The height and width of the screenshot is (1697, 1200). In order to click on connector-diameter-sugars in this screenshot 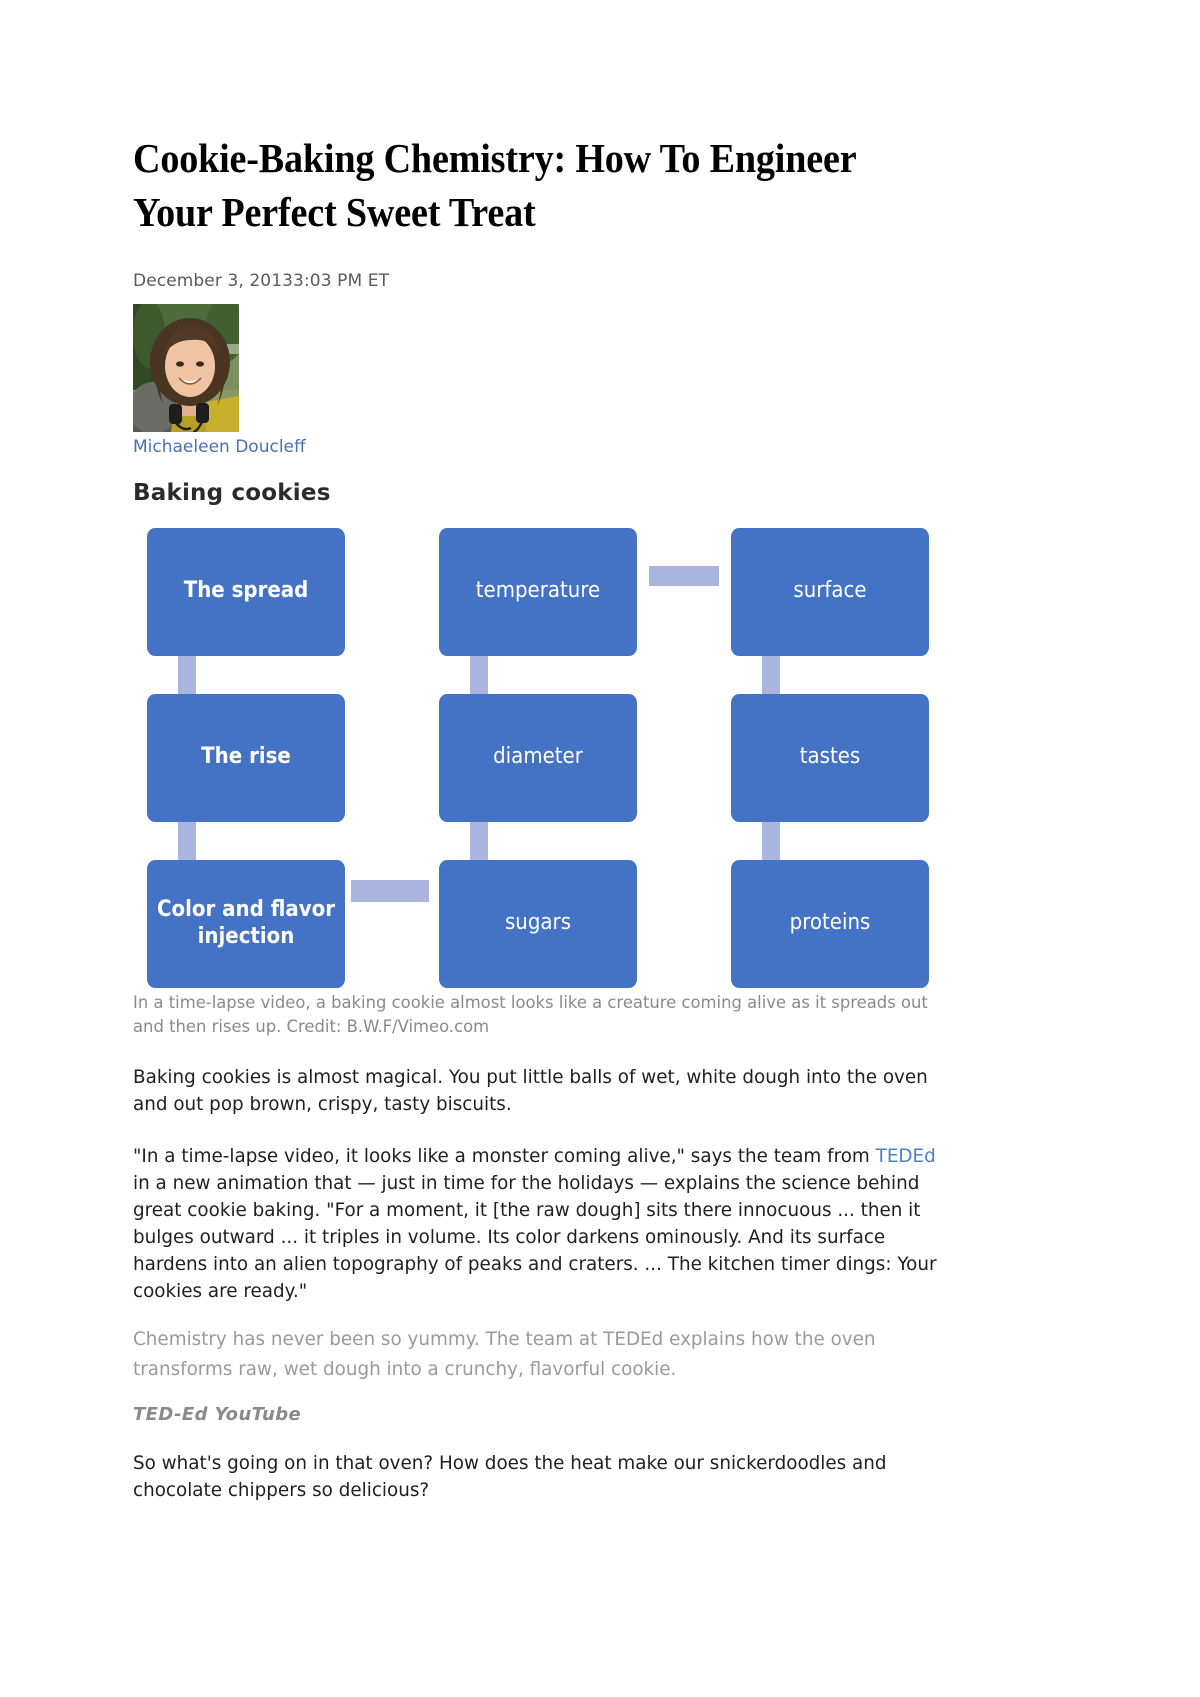, I will do `click(479, 840)`.